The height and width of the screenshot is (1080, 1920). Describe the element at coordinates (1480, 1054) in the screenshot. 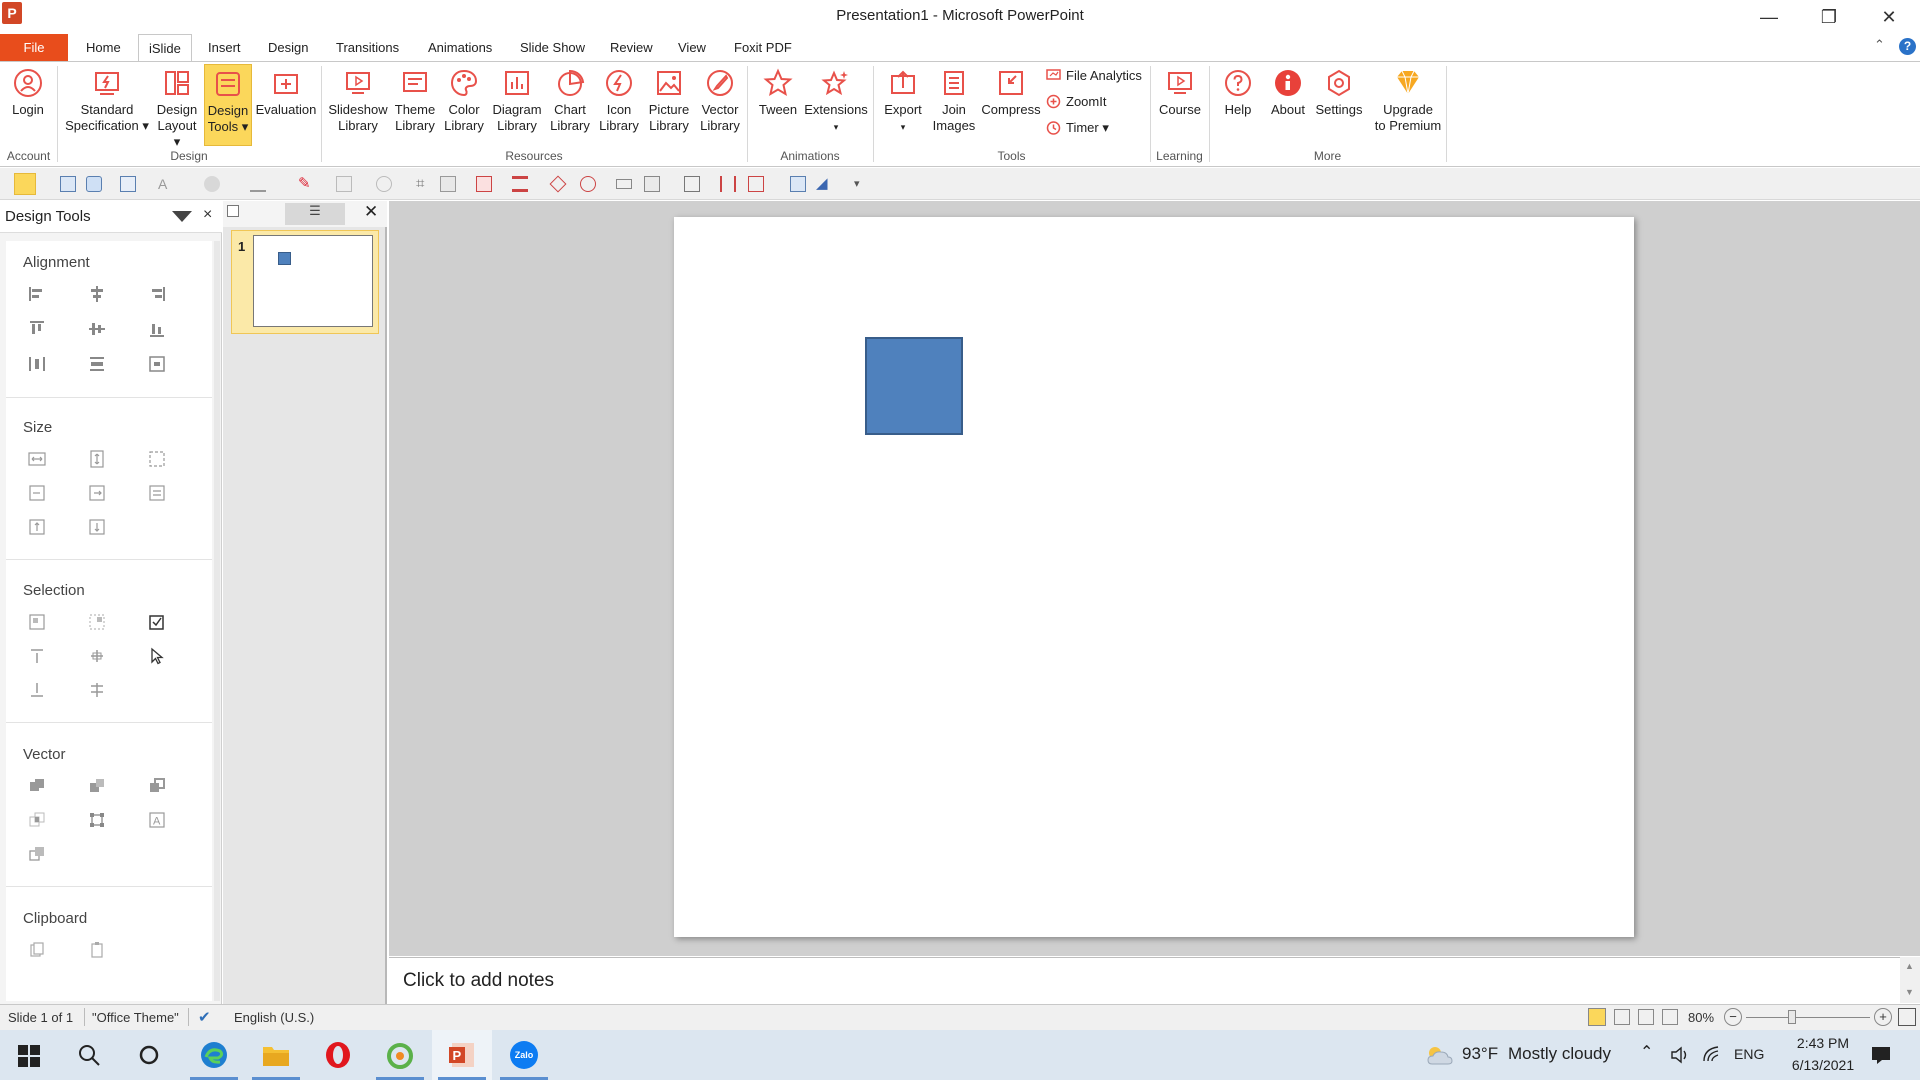

I see `weather-temperature: 93°F` at that location.